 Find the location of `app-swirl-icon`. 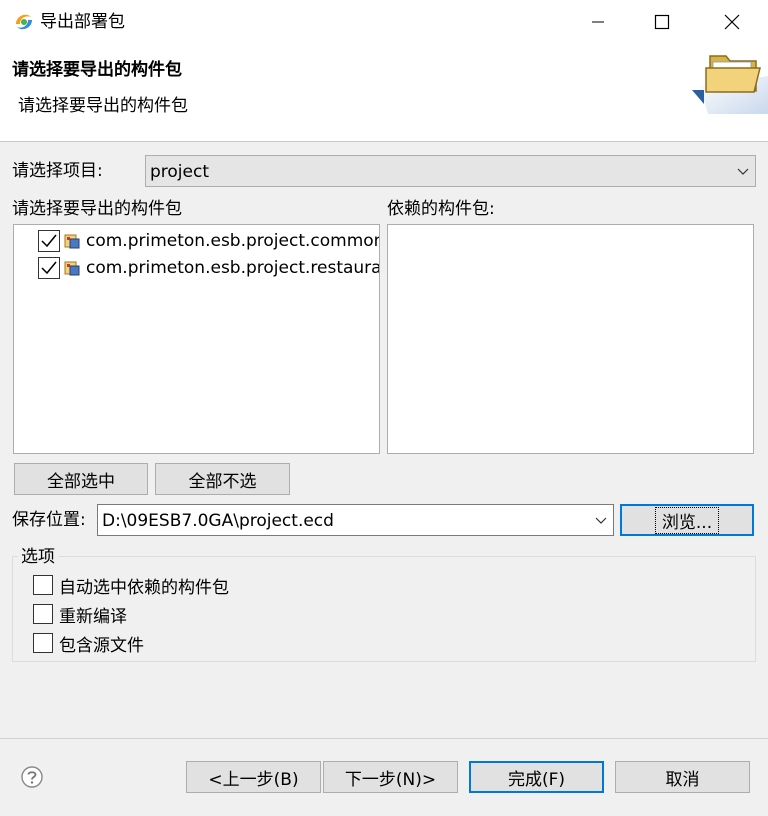

app-swirl-icon is located at coordinates (24, 22).